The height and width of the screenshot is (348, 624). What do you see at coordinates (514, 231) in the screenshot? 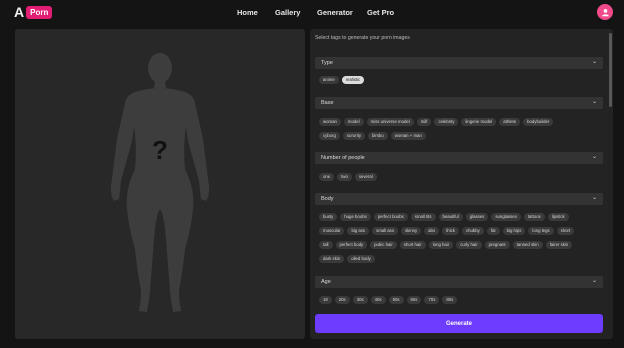
I see `tag-big-hips: big hips` at bounding box center [514, 231].